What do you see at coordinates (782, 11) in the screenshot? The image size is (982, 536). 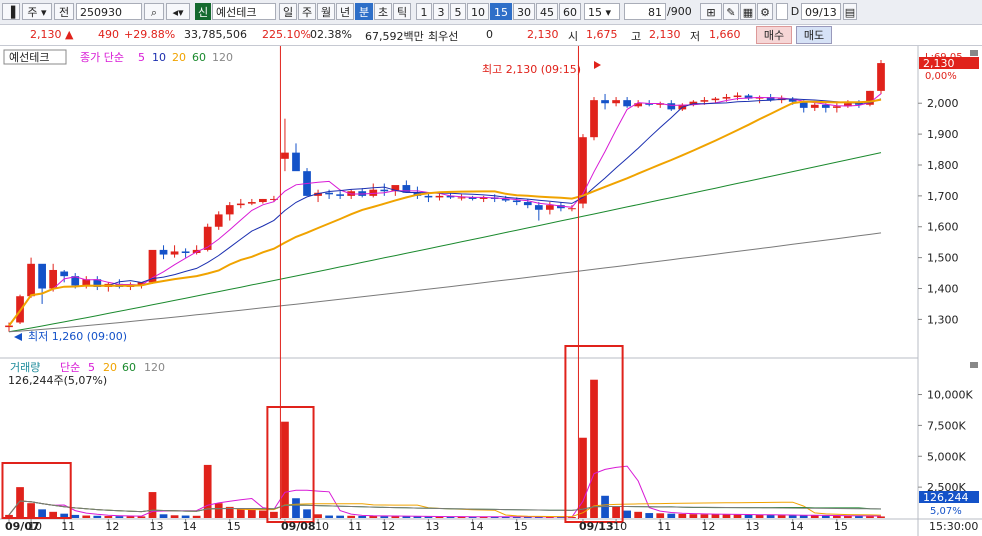 I see `date-checkbox` at bounding box center [782, 11].